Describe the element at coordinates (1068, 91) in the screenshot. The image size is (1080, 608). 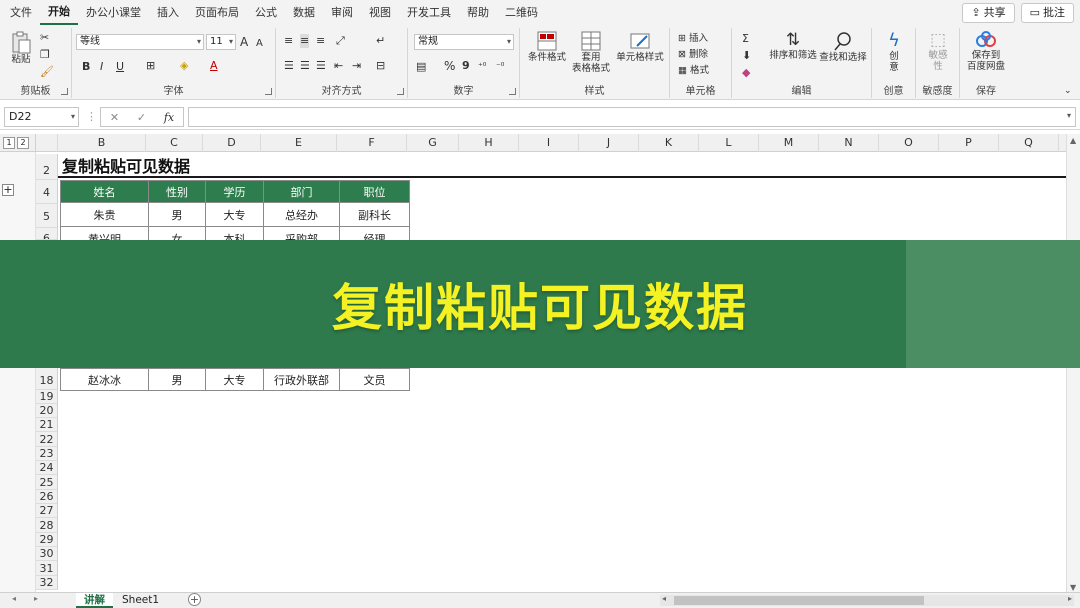
I see `collapse-ribbon-icon: ⌄` at that location.